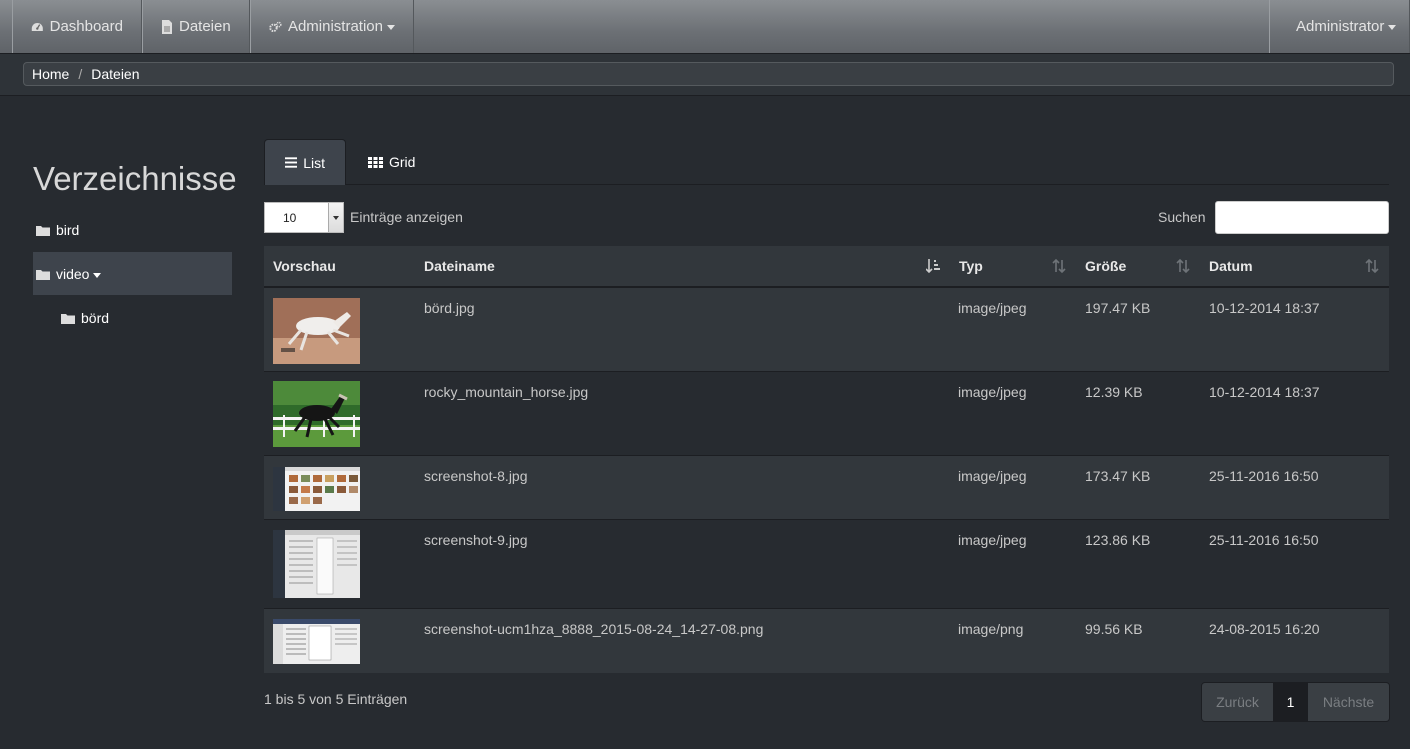 The image size is (1410, 749). Describe the element at coordinates (1348, 702) in the screenshot. I see `pagination-next-button: Nächste` at that location.